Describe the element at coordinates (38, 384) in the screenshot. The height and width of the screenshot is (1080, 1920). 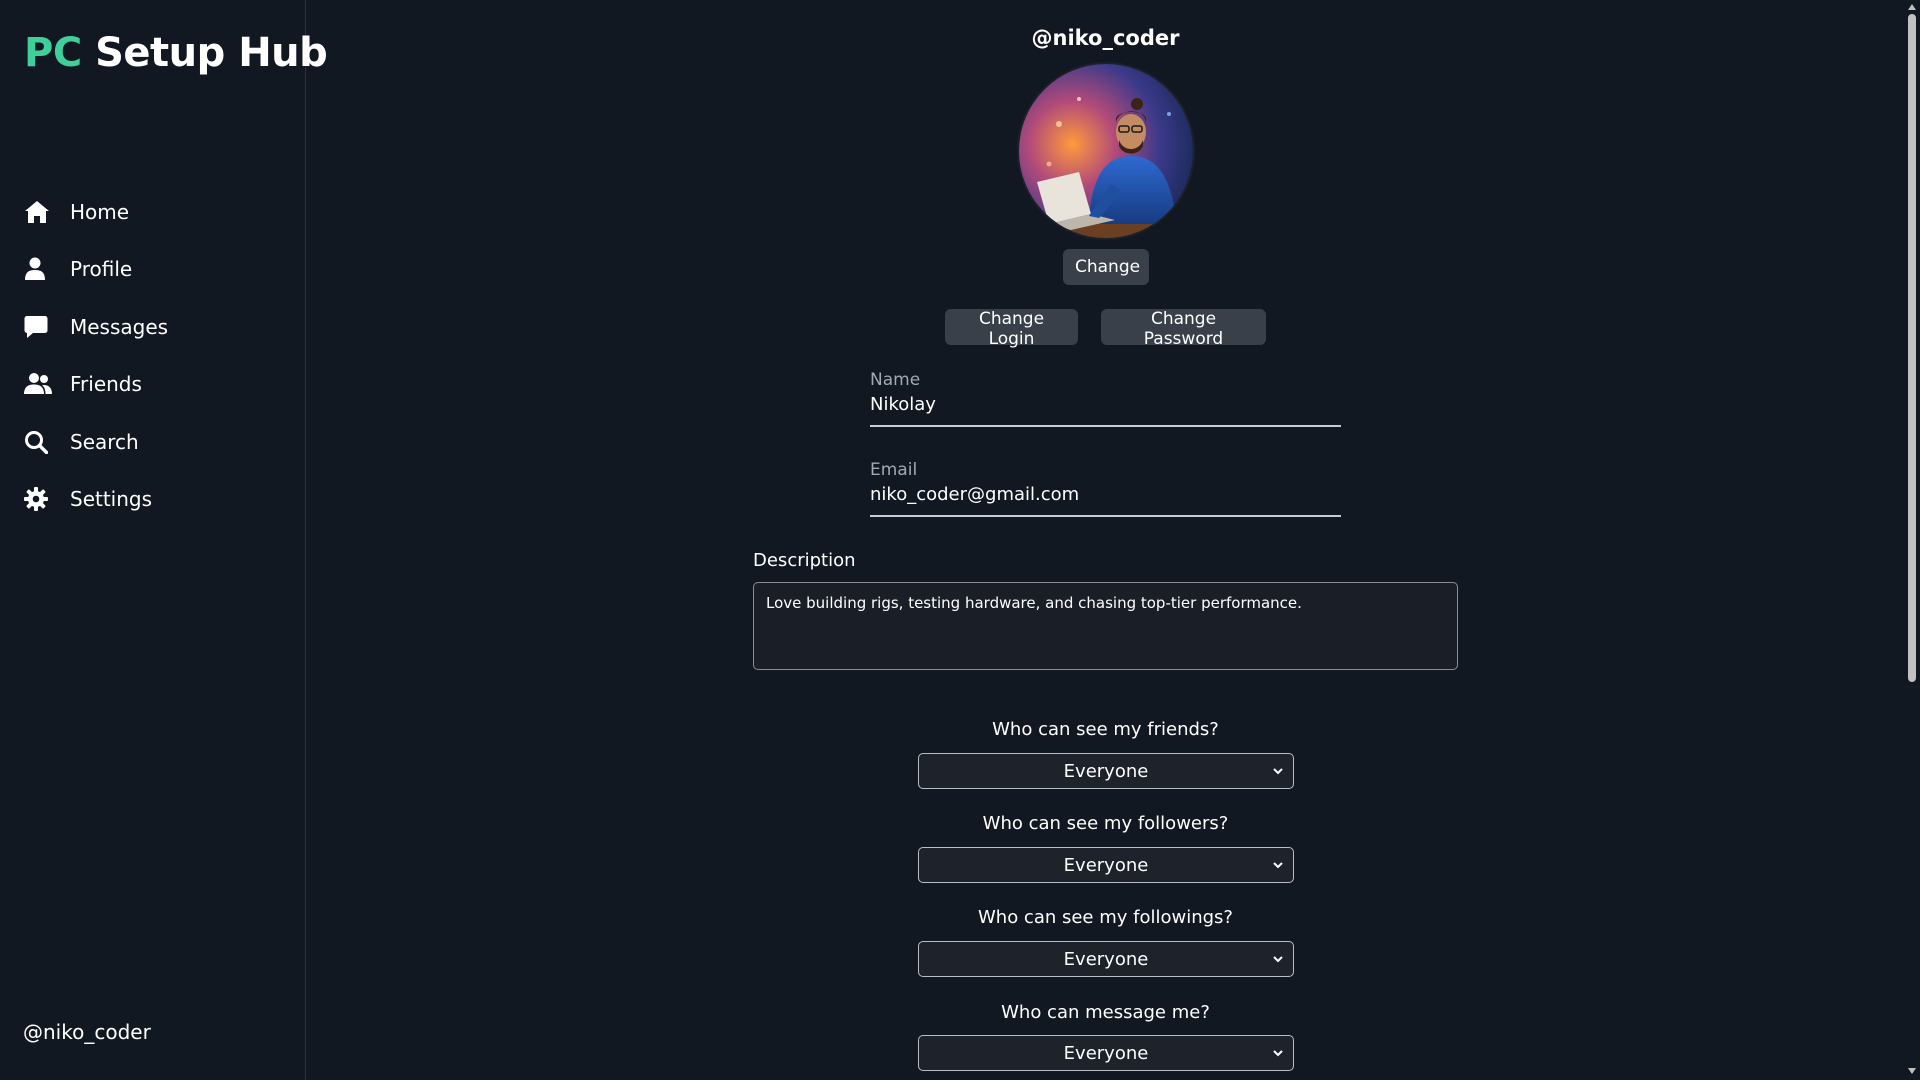
I see `users-icon` at that location.